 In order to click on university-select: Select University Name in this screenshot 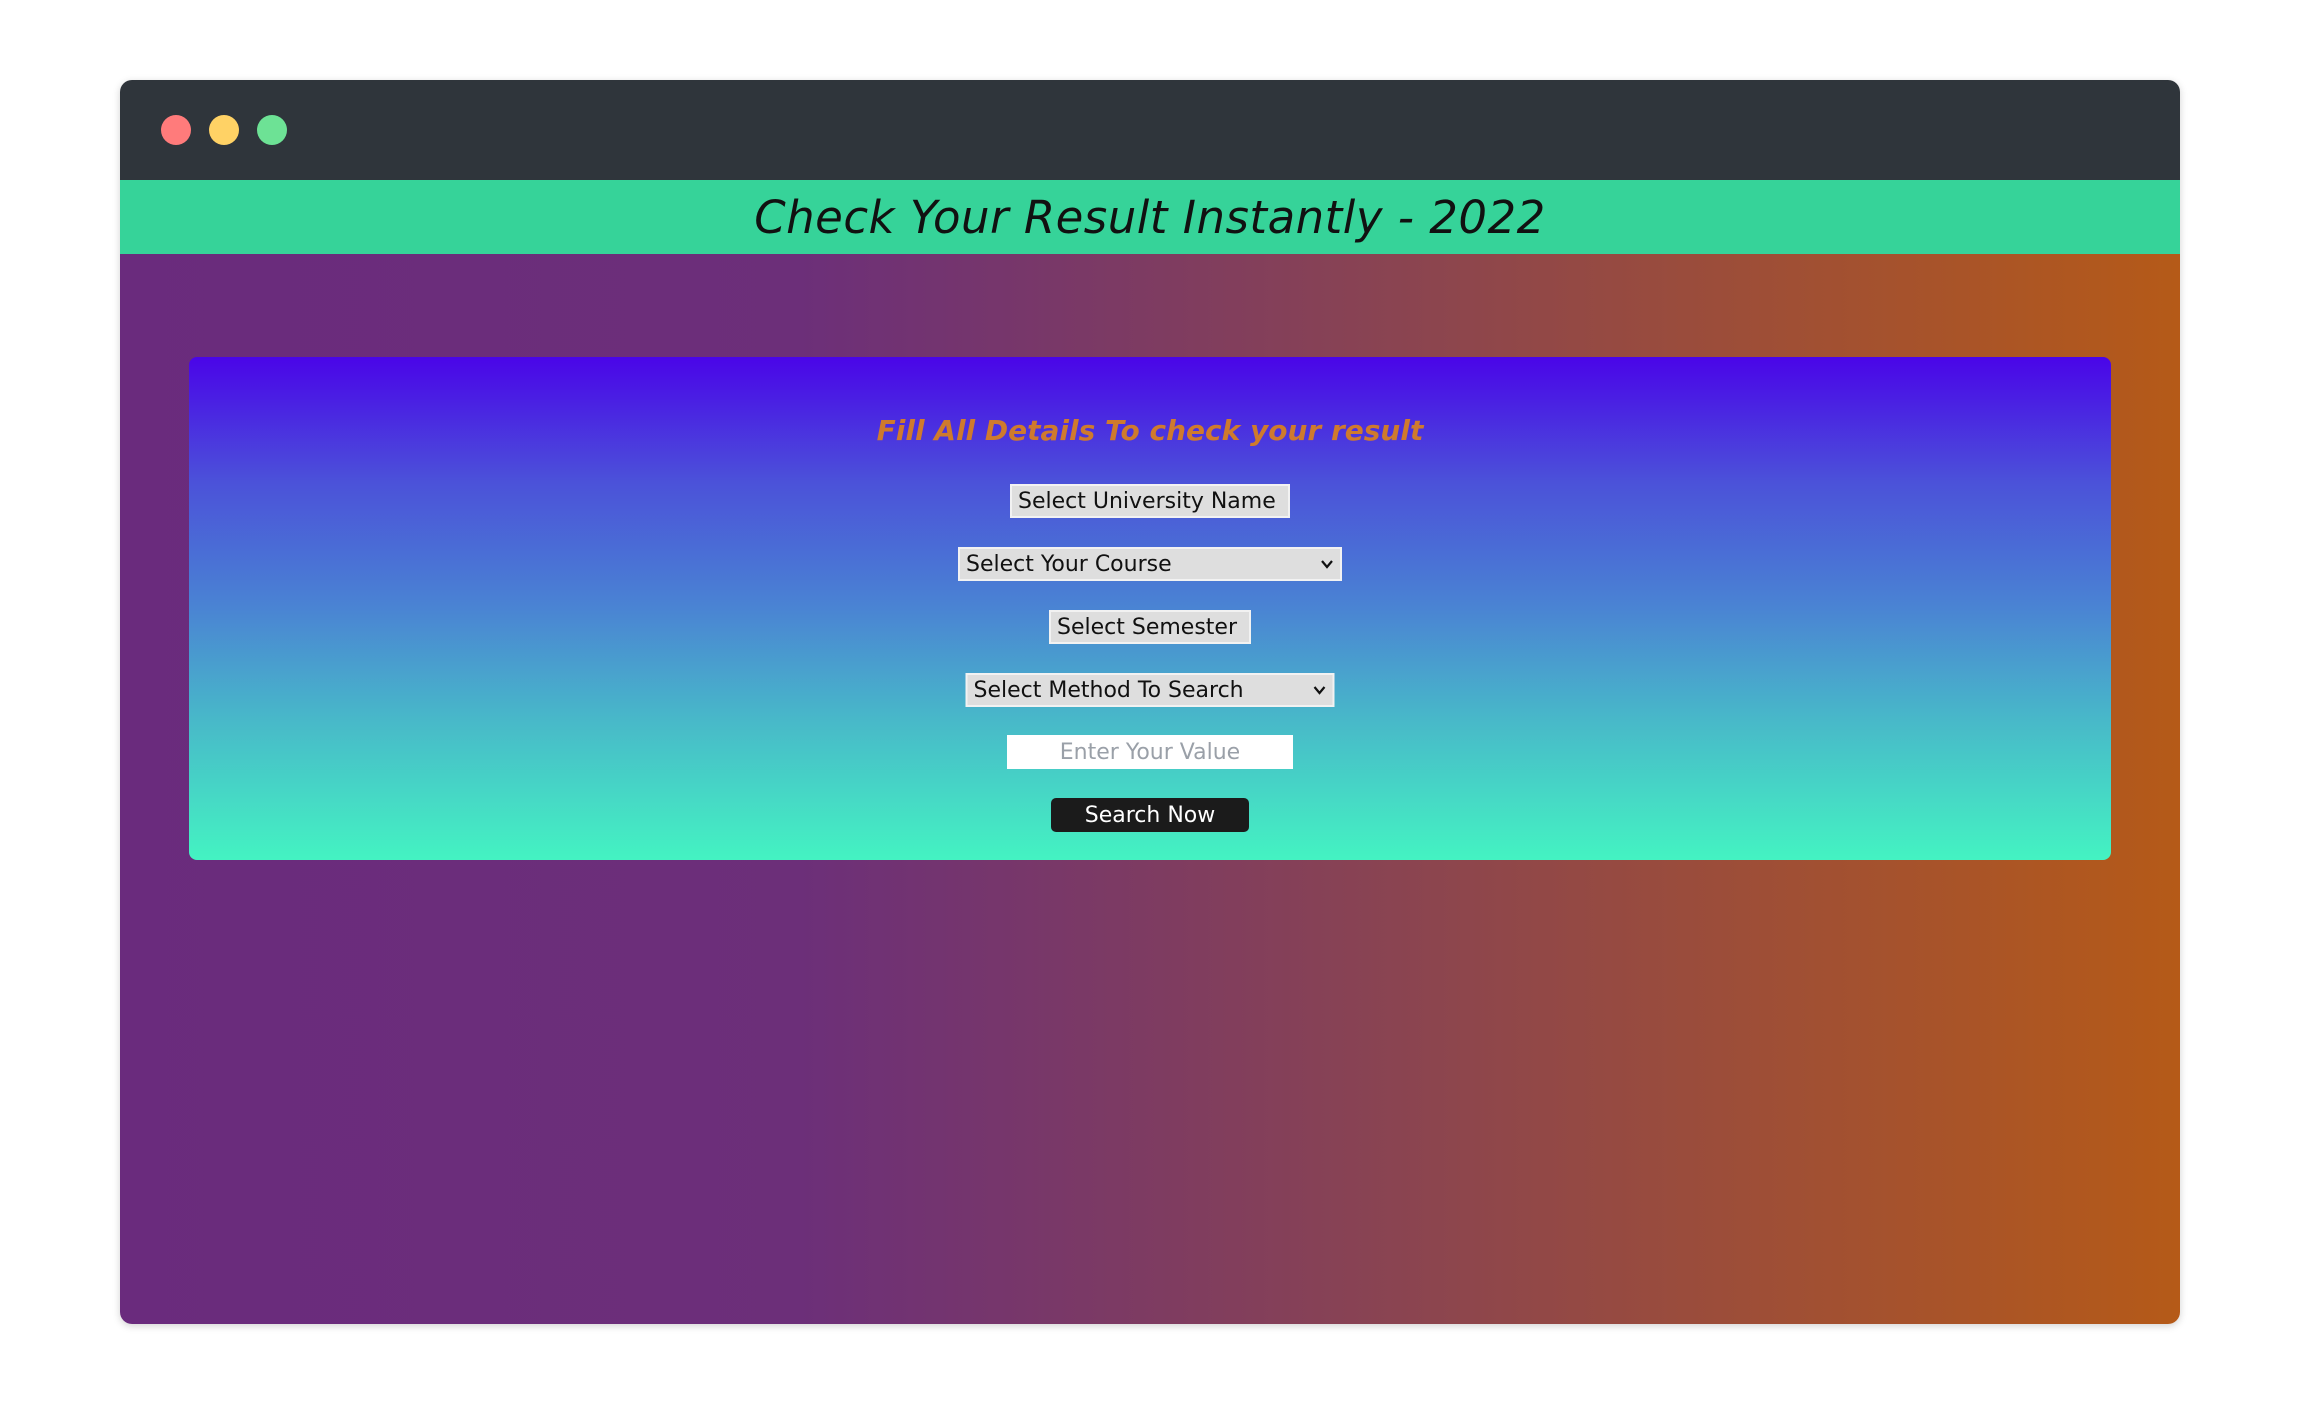, I will do `click(1150, 501)`.